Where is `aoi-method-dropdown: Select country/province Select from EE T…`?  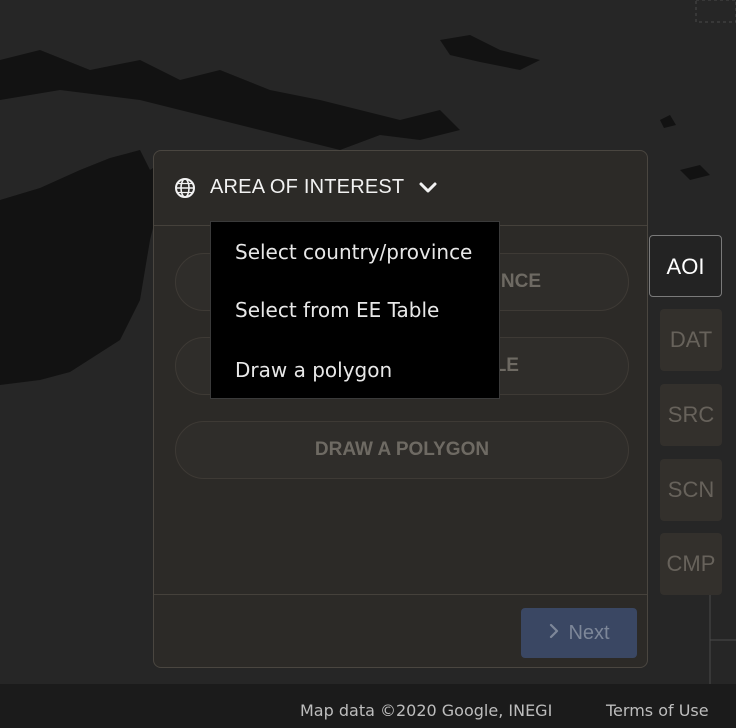
aoi-method-dropdown: Select country/province Select from EE T… is located at coordinates (355, 310).